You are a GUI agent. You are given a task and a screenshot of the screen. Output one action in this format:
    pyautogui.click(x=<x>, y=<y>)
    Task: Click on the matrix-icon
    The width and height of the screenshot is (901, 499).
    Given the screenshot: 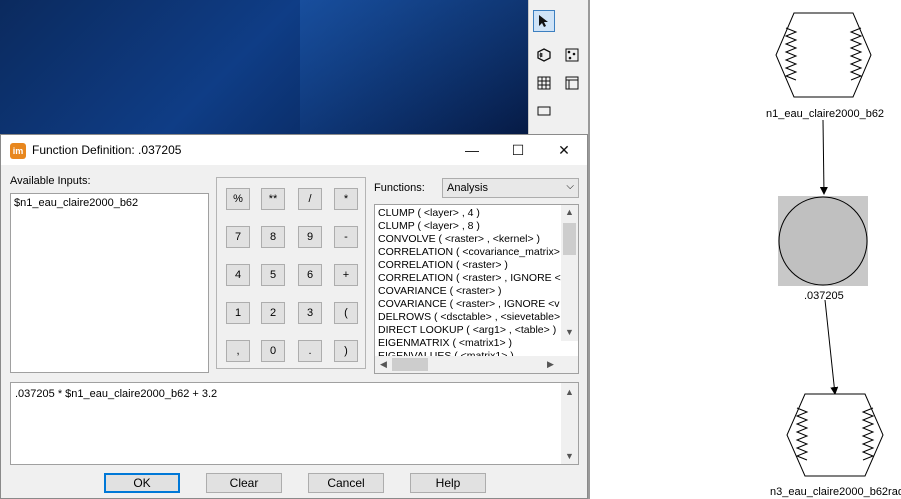 What is the action you would take?
    pyautogui.click(x=572, y=83)
    